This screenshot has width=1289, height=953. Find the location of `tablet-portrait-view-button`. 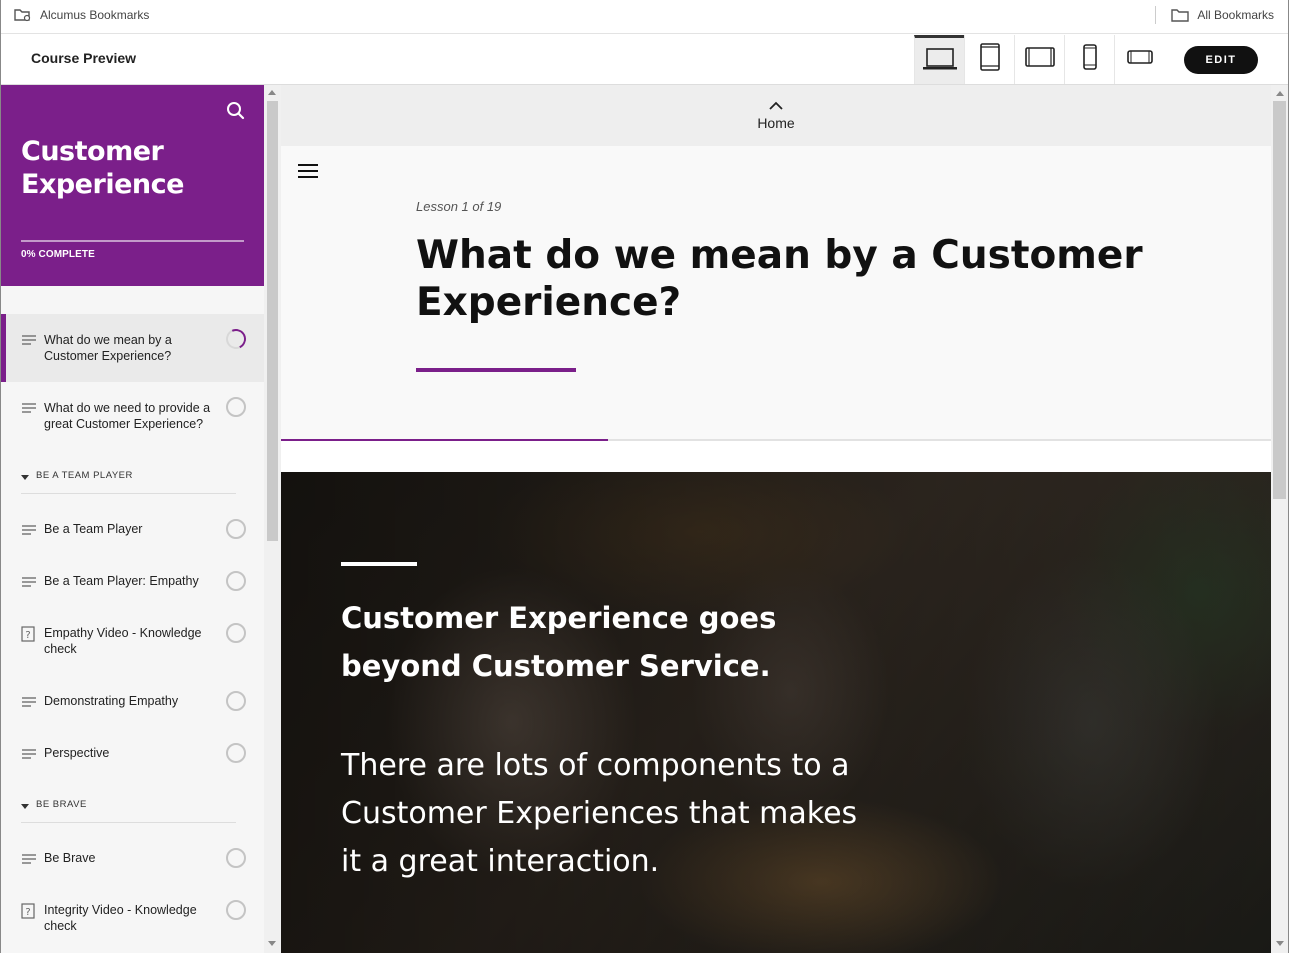

tablet-portrait-view-button is located at coordinates (989, 59).